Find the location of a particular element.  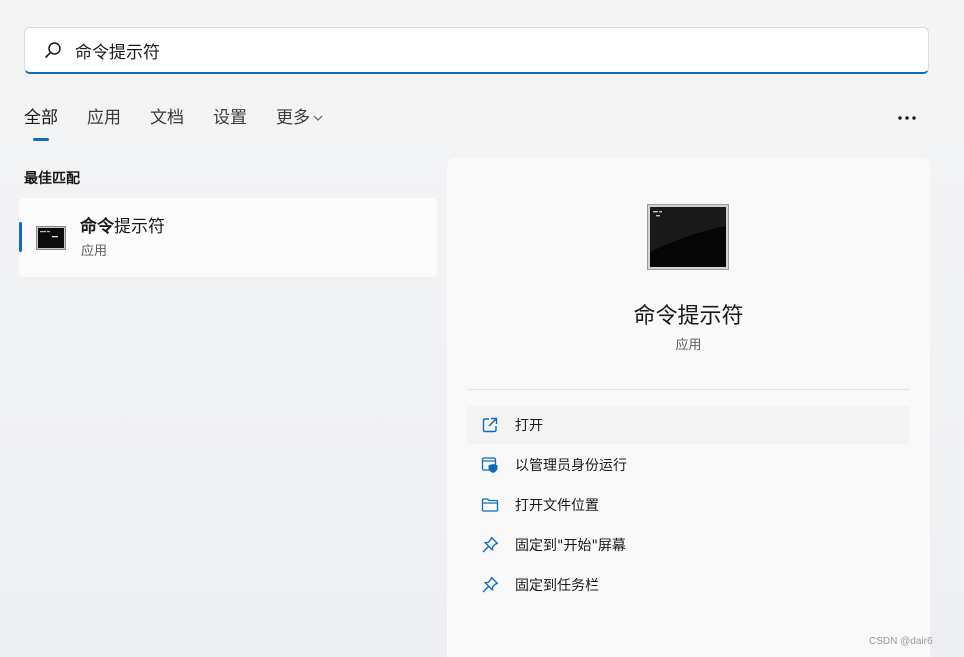

action-open-label: 打开 is located at coordinates (529, 426).